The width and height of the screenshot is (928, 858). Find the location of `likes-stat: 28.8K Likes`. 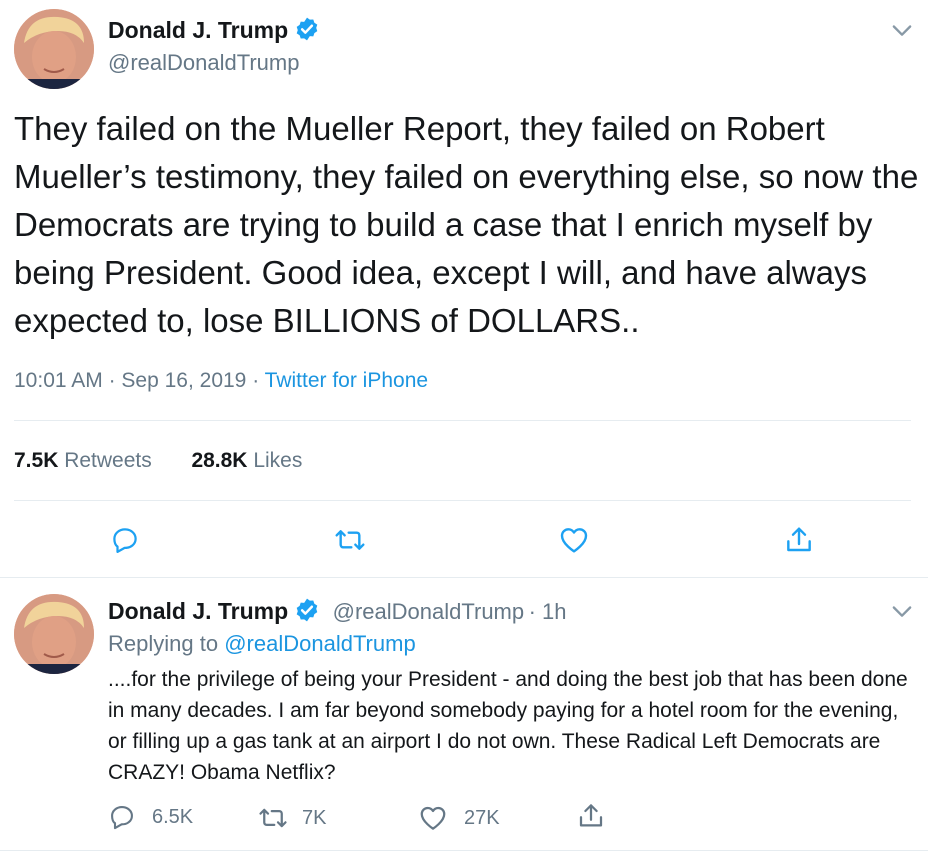

likes-stat: 28.8K Likes is located at coordinates (246, 460).